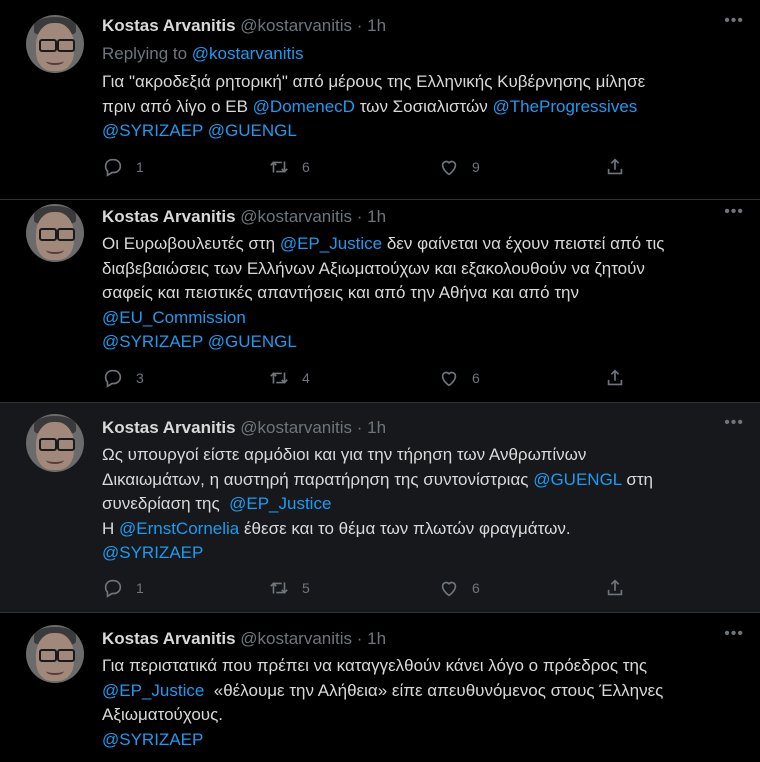 Image resolution: width=760 pixels, height=762 pixels. What do you see at coordinates (289, 167) in the screenshot?
I see `retweet-button: 6` at bounding box center [289, 167].